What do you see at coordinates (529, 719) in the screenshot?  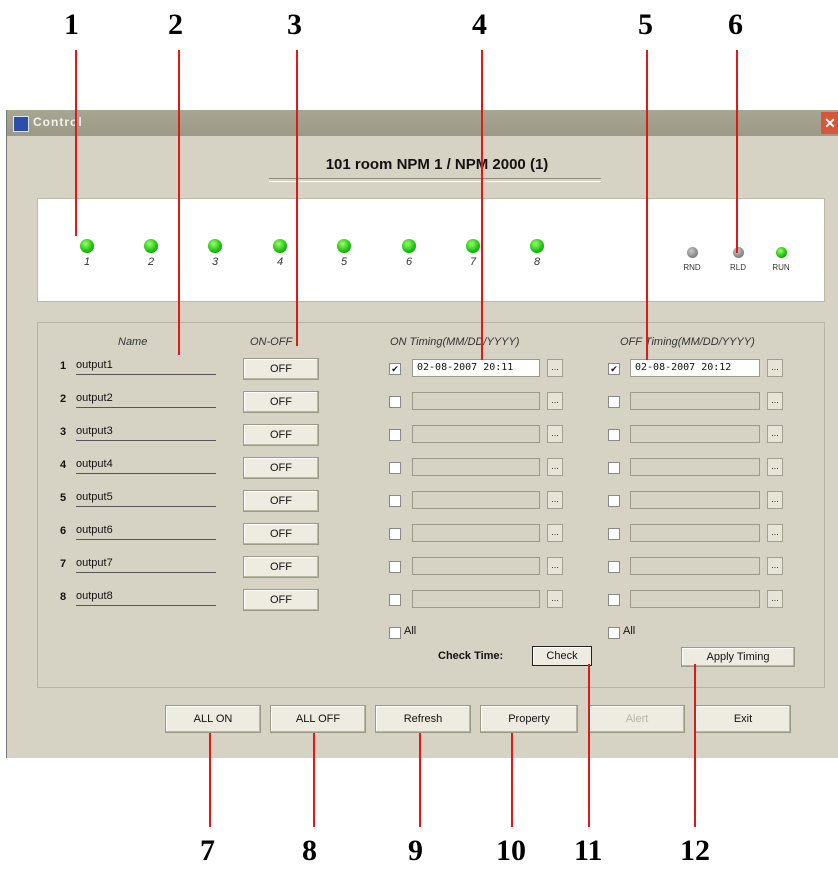 I see `property-button: Property` at bounding box center [529, 719].